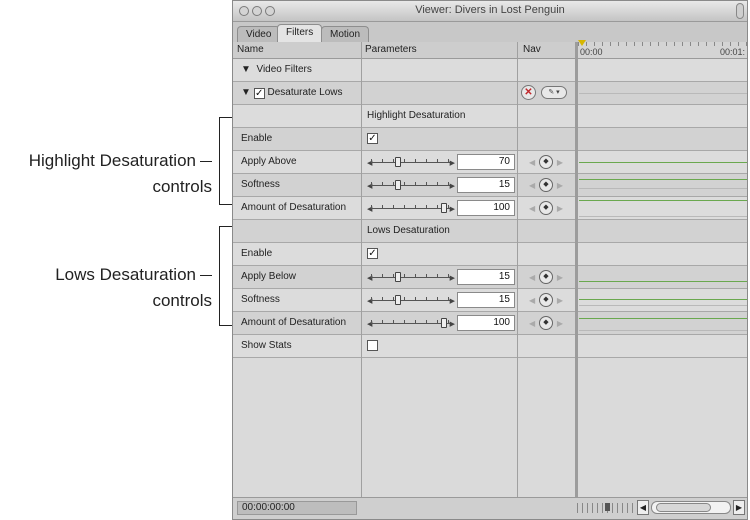 The height and width of the screenshot is (520, 750). I want to click on highlight-section-title: Highlight Desaturation, so click(416, 115).